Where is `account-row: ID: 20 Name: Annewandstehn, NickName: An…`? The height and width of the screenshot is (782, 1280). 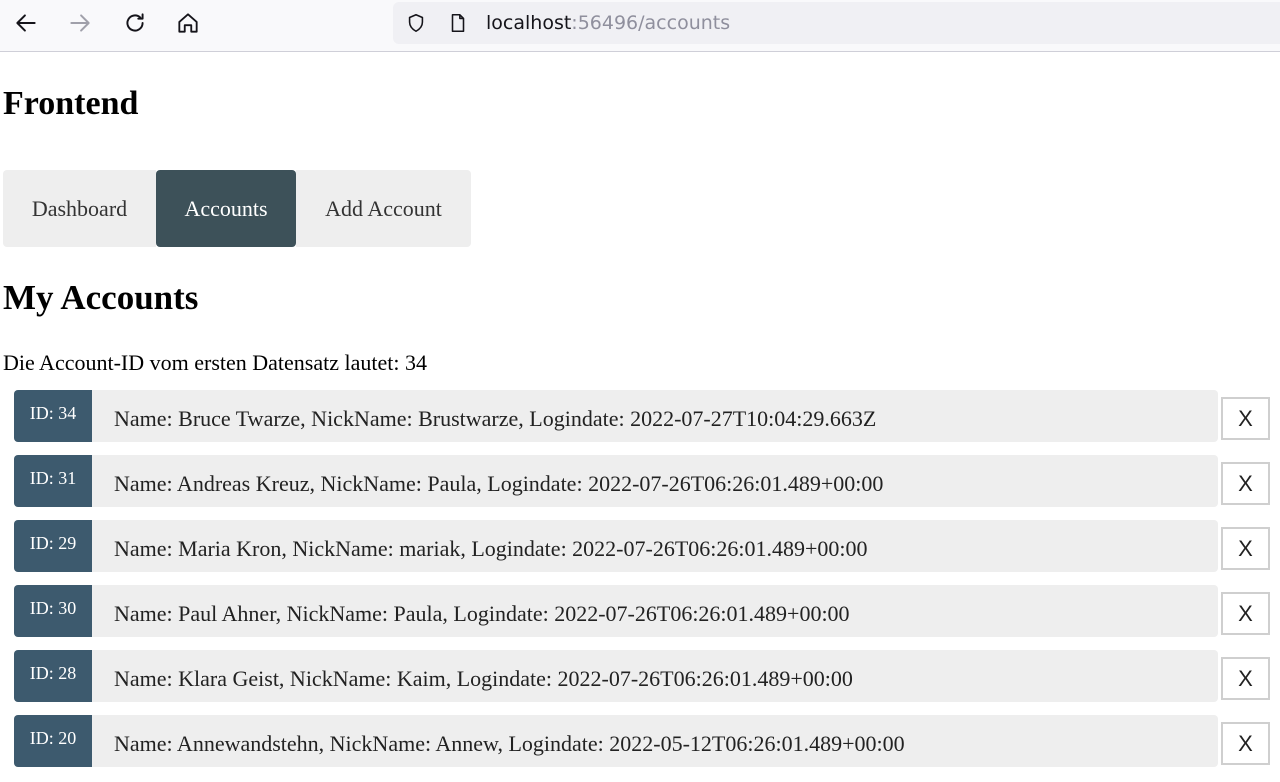 account-row: ID: 20 Name: Annewandstehn, NickName: An… is located at coordinates (647, 747).